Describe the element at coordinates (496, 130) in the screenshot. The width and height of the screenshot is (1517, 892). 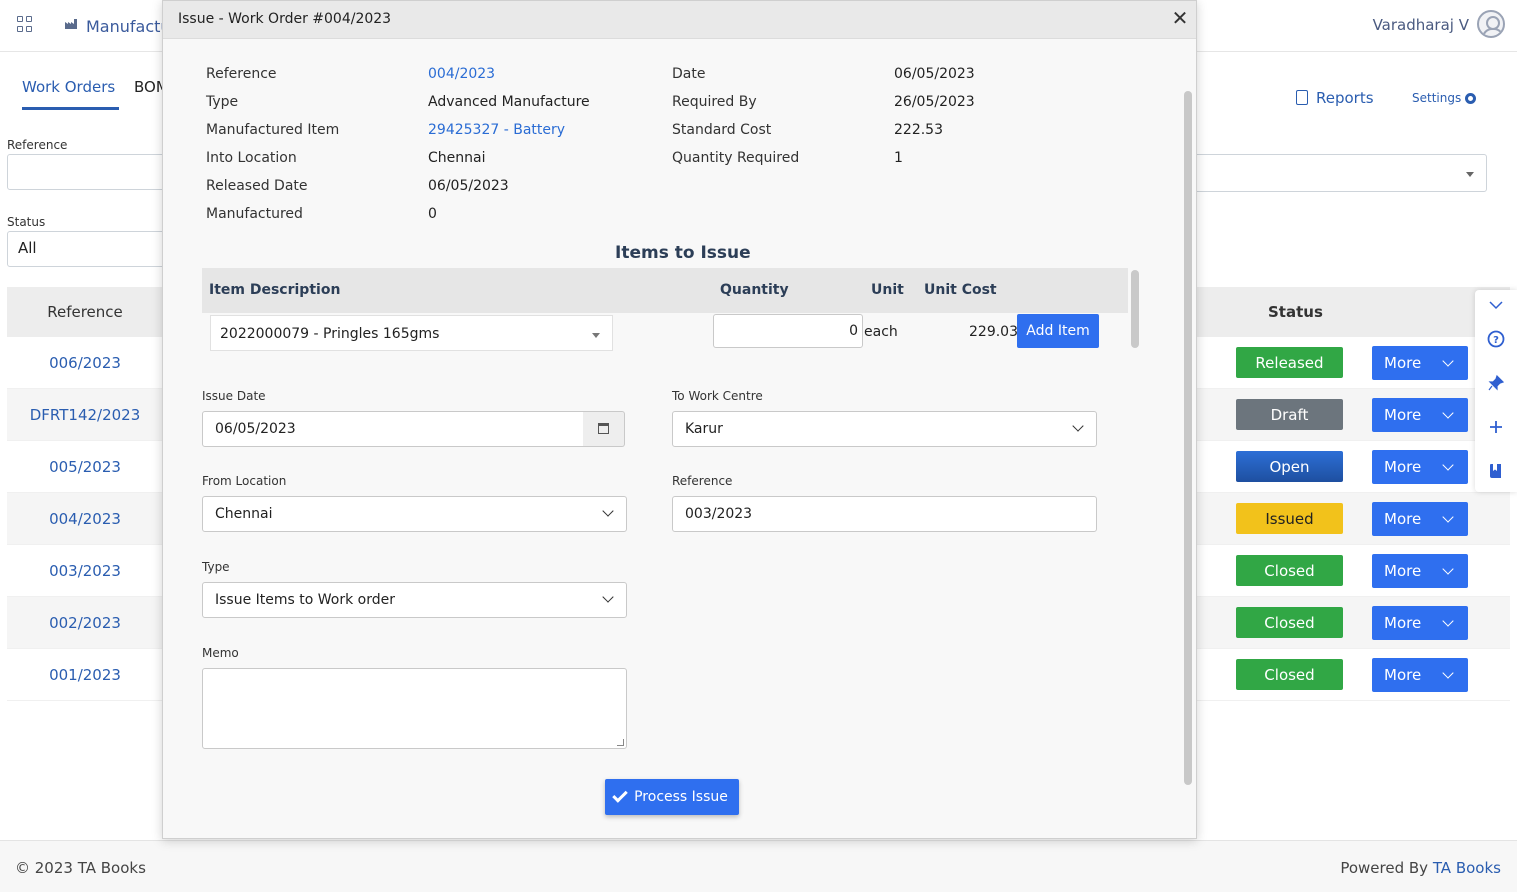
I see `manufactured-item-link: 29425327 - Battery` at that location.